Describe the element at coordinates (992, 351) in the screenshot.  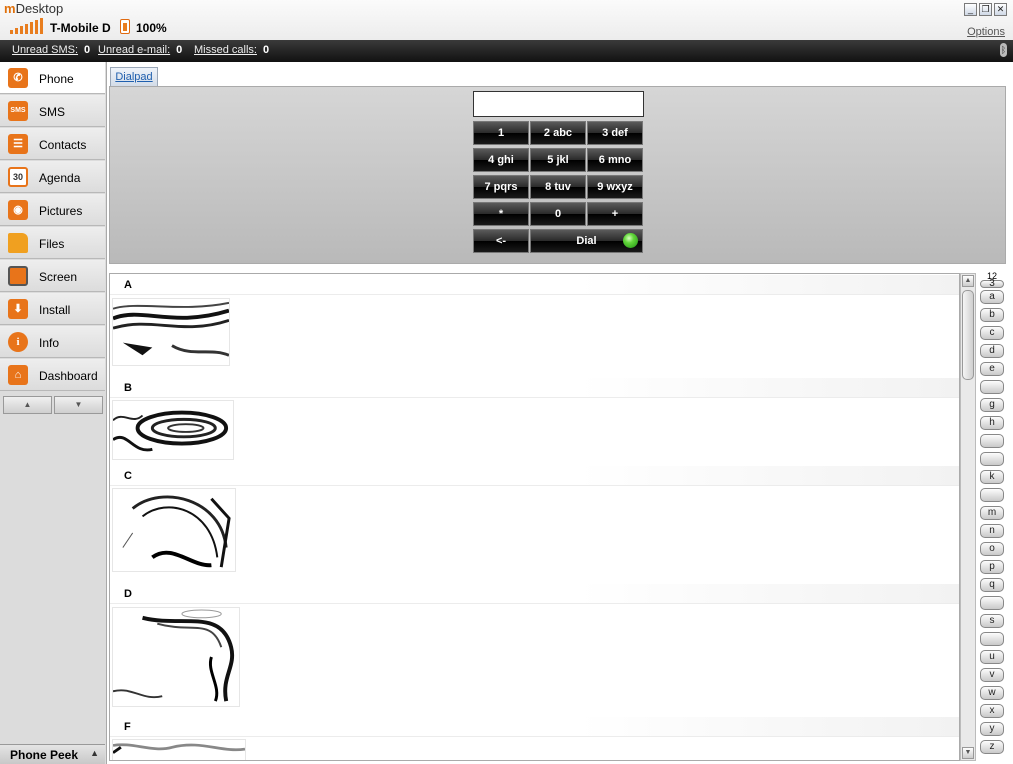
I see `alpha-button-d: d` at that location.